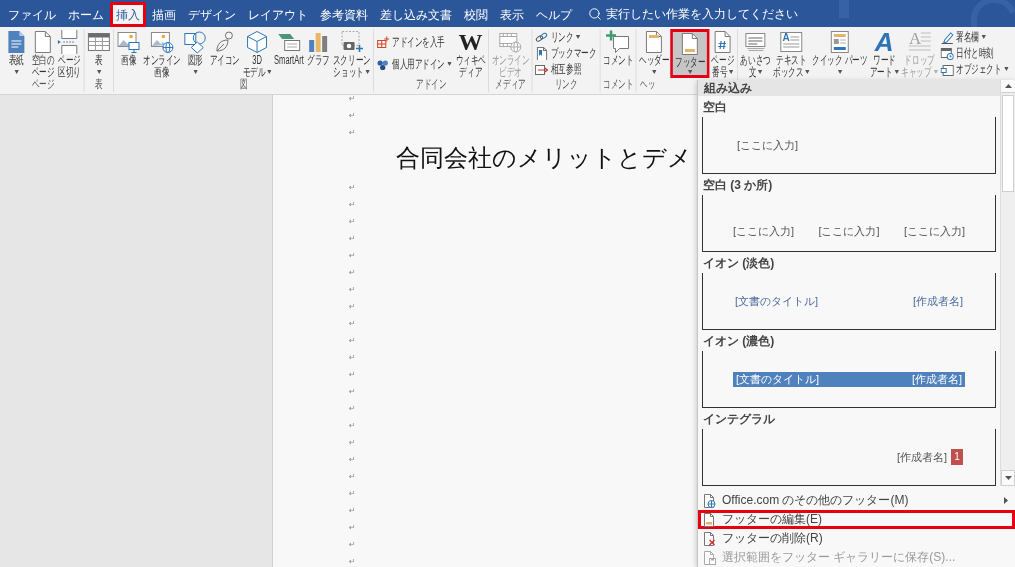  I want to click on gallery-heading: 組み込み, so click(849, 88).